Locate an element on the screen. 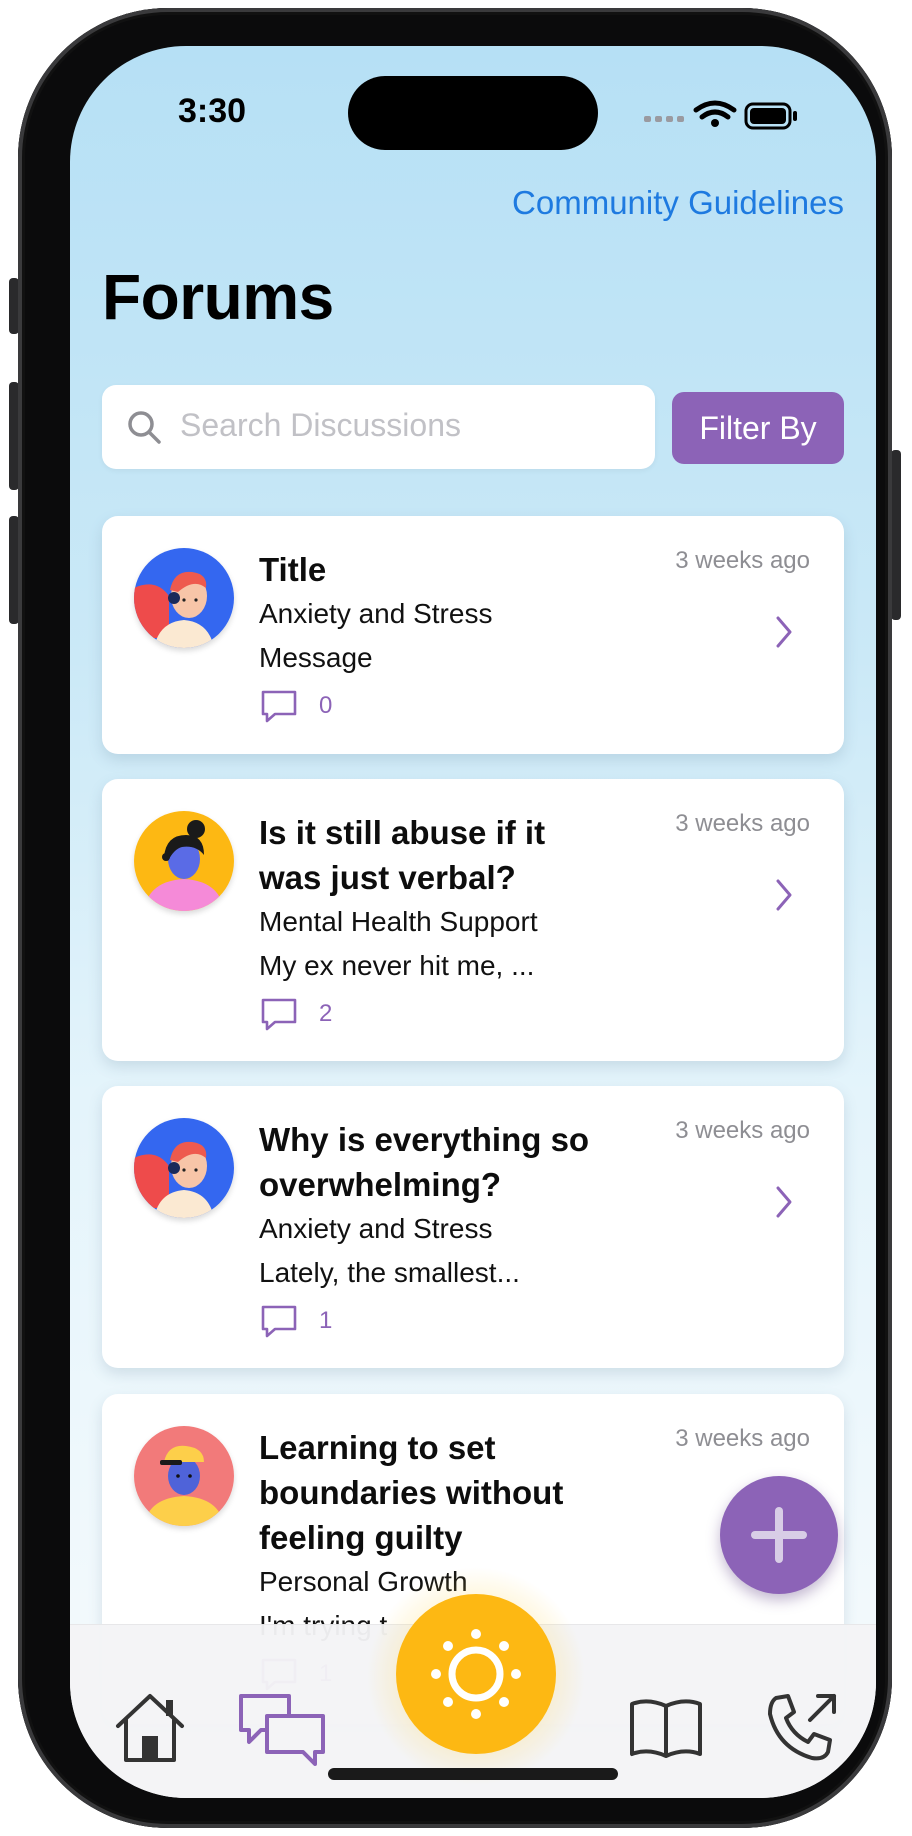 This screenshot has width=912, height=1836. post-category: Mental Health Support is located at coordinates (398, 921).